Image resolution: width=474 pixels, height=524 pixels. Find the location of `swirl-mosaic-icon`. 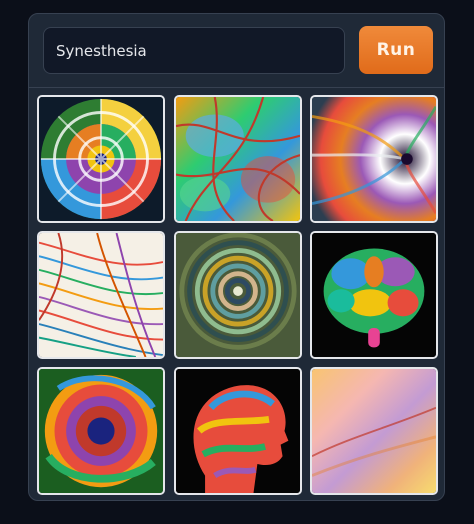

swirl-mosaic-icon is located at coordinates (101, 159).